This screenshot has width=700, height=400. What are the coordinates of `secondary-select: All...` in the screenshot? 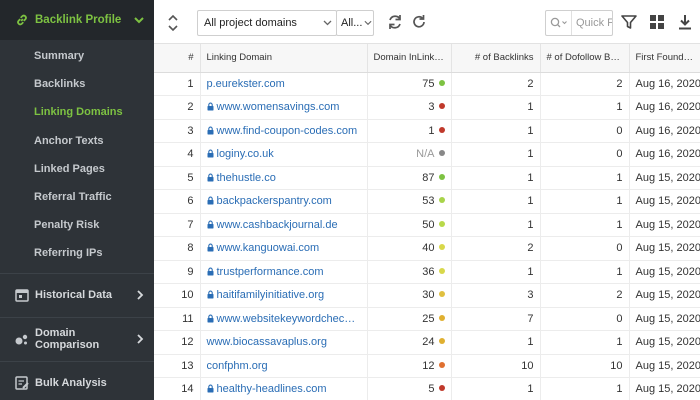 It's located at (355, 23).